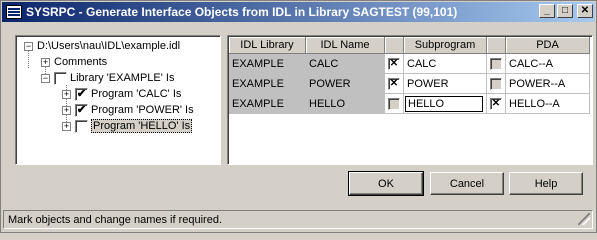 The image size is (597, 240). What do you see at coordinates (547, 11) in the screenshot?
I see `minimize-button: _` at bounding box center [547, 11].